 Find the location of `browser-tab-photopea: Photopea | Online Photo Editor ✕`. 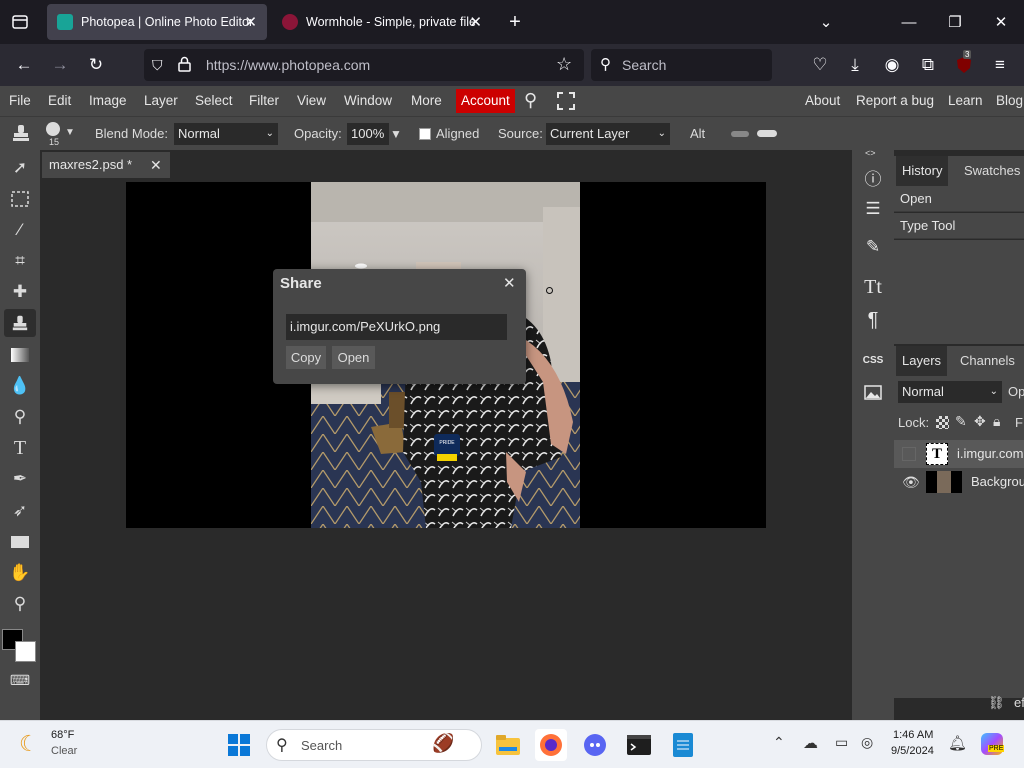

browser-tab-photopea: Photopea | Online Photo Editor ✕ is located at coordinates (157, 22).